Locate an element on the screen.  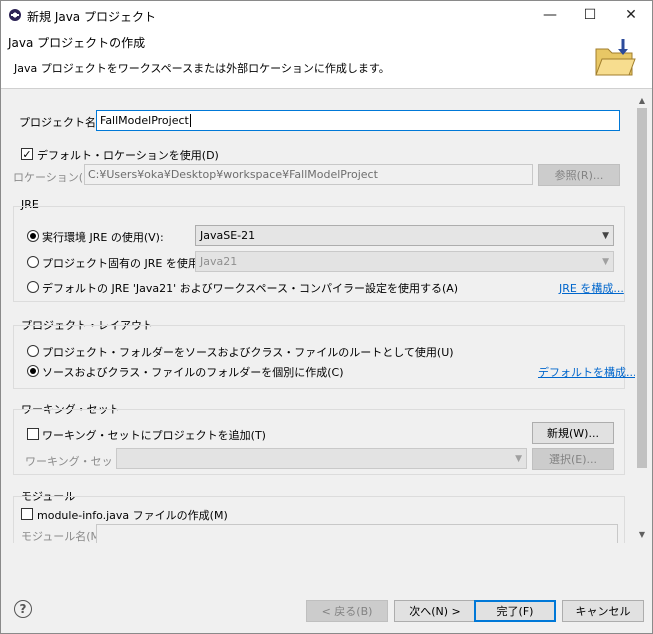
module-name-input is located at coordinates (357, 533).